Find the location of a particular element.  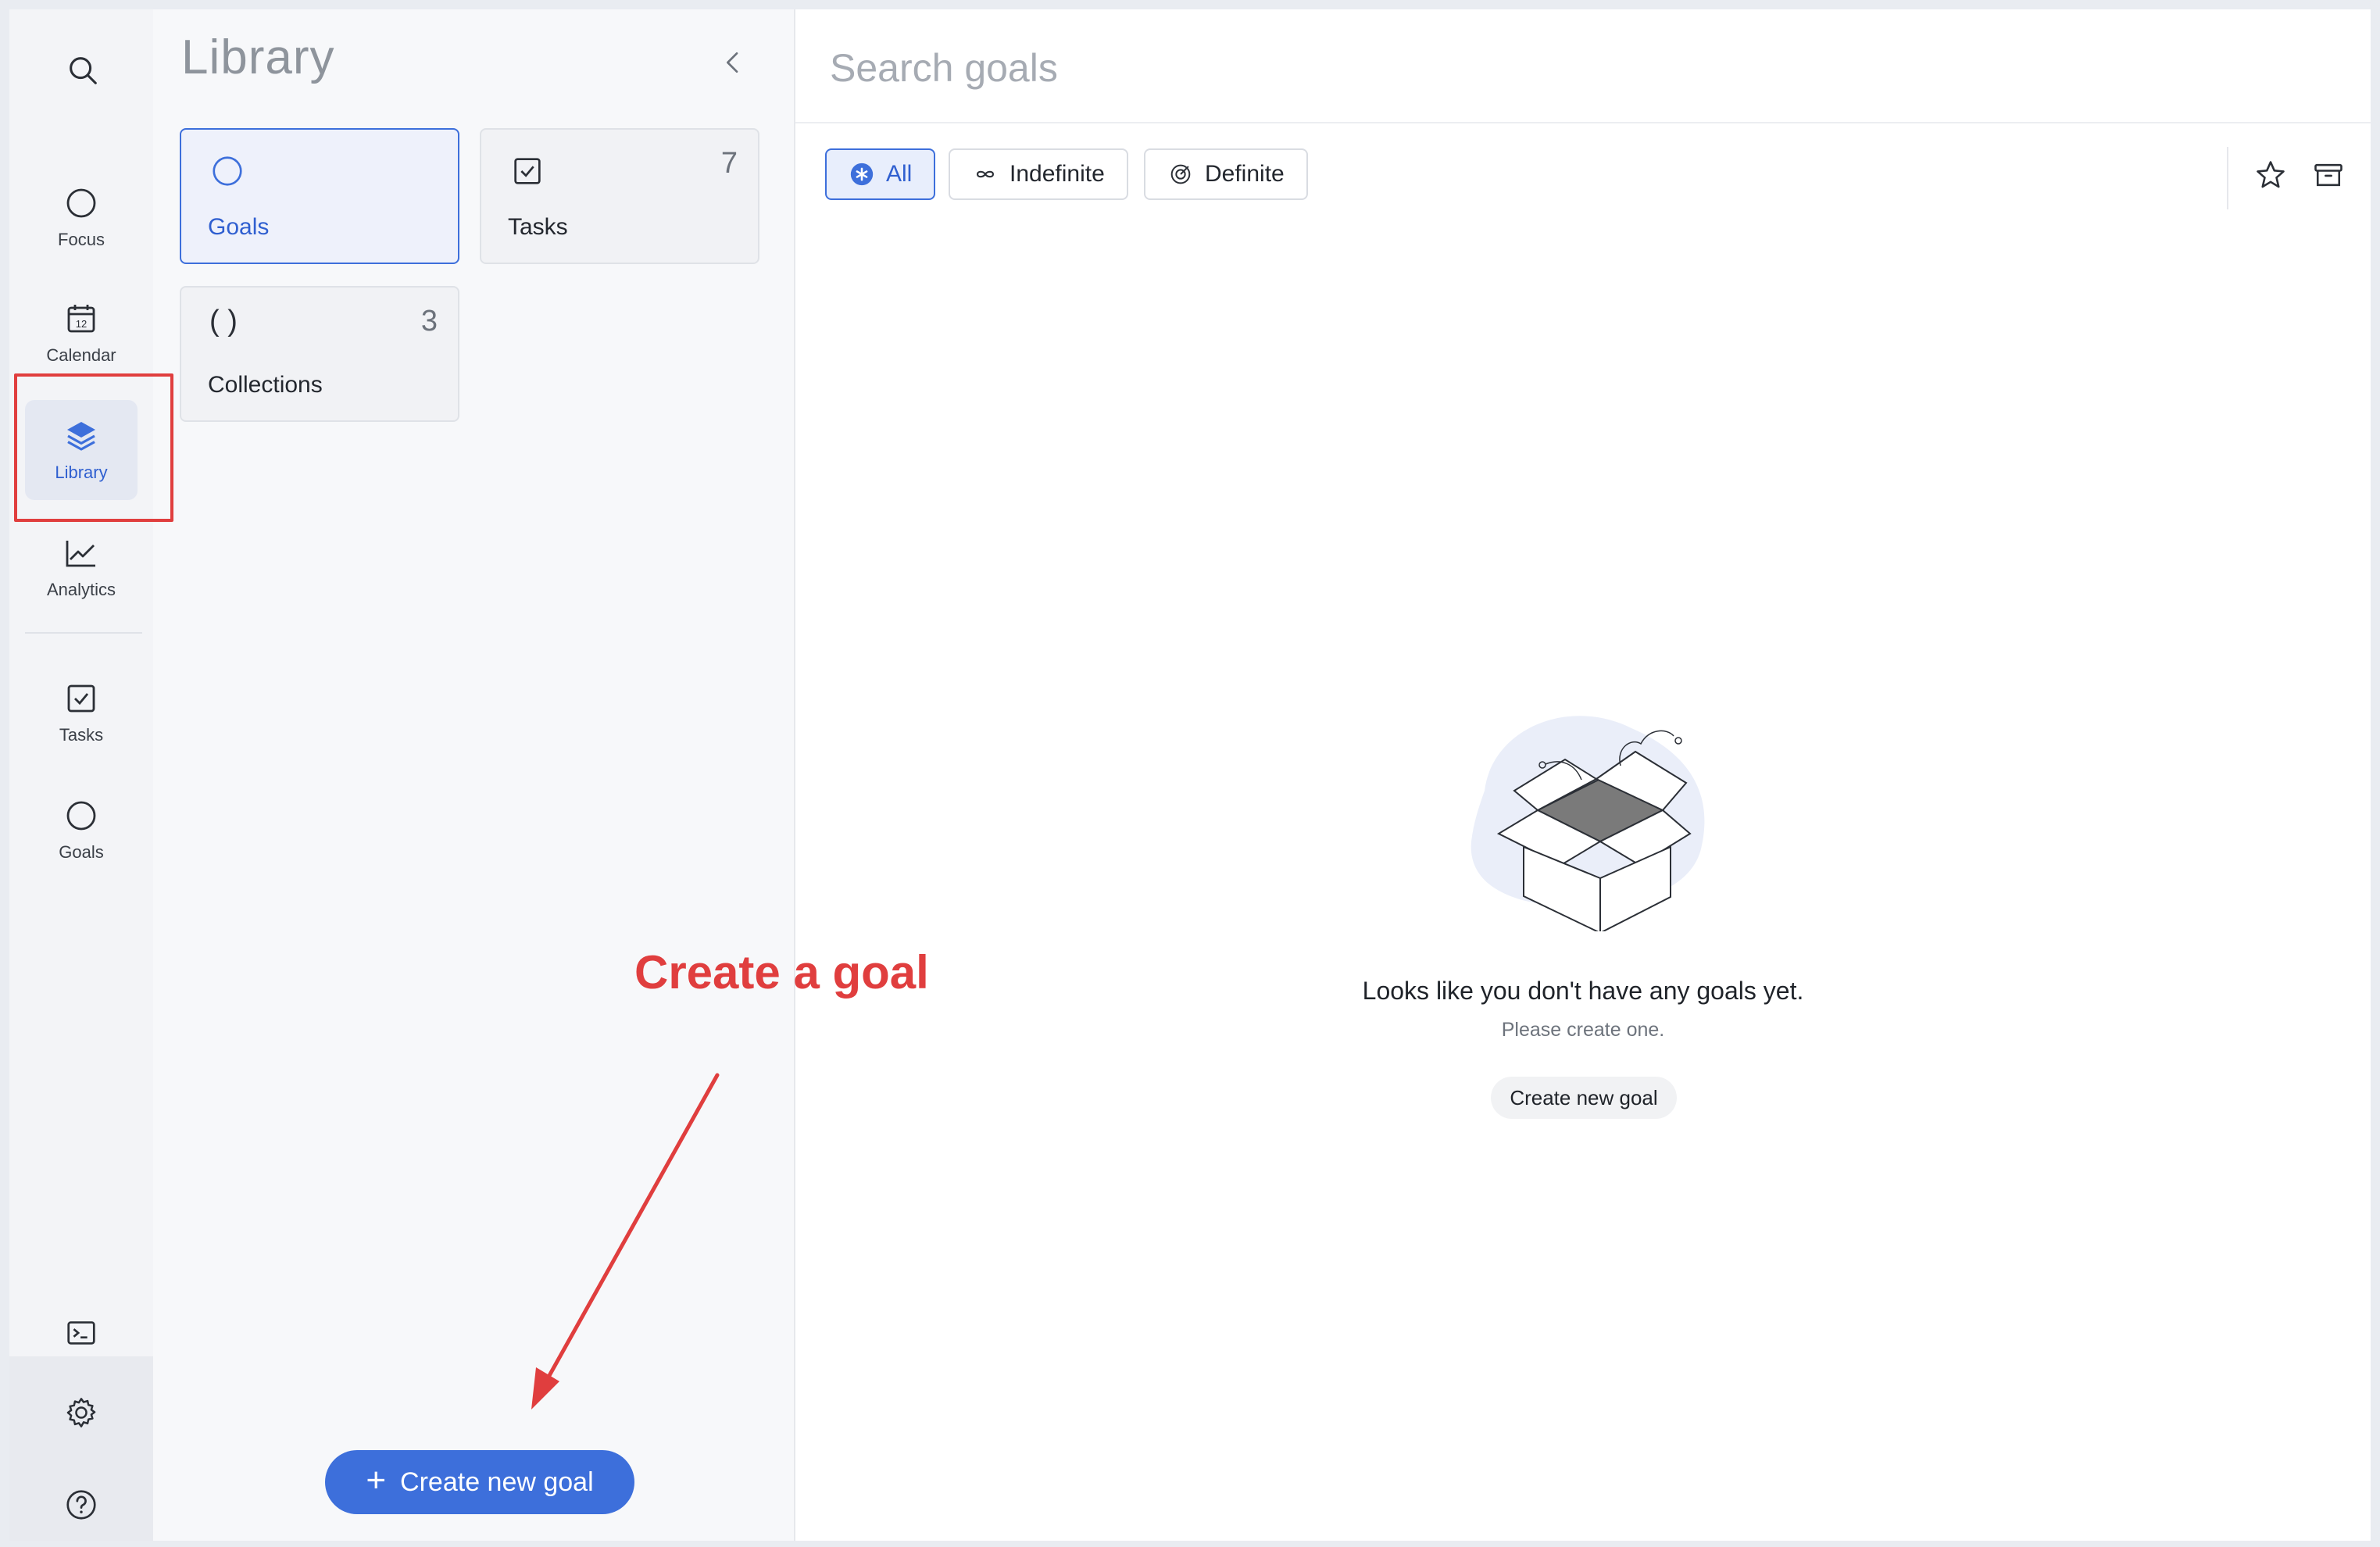

infinity-icon is located at coordinates (985, 174).